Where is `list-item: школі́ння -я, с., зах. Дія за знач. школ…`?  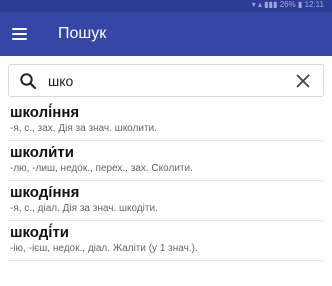 list-item: школі́ння -я, с., зах. Дія за знач. школ… is located at coordinates (166, 121).